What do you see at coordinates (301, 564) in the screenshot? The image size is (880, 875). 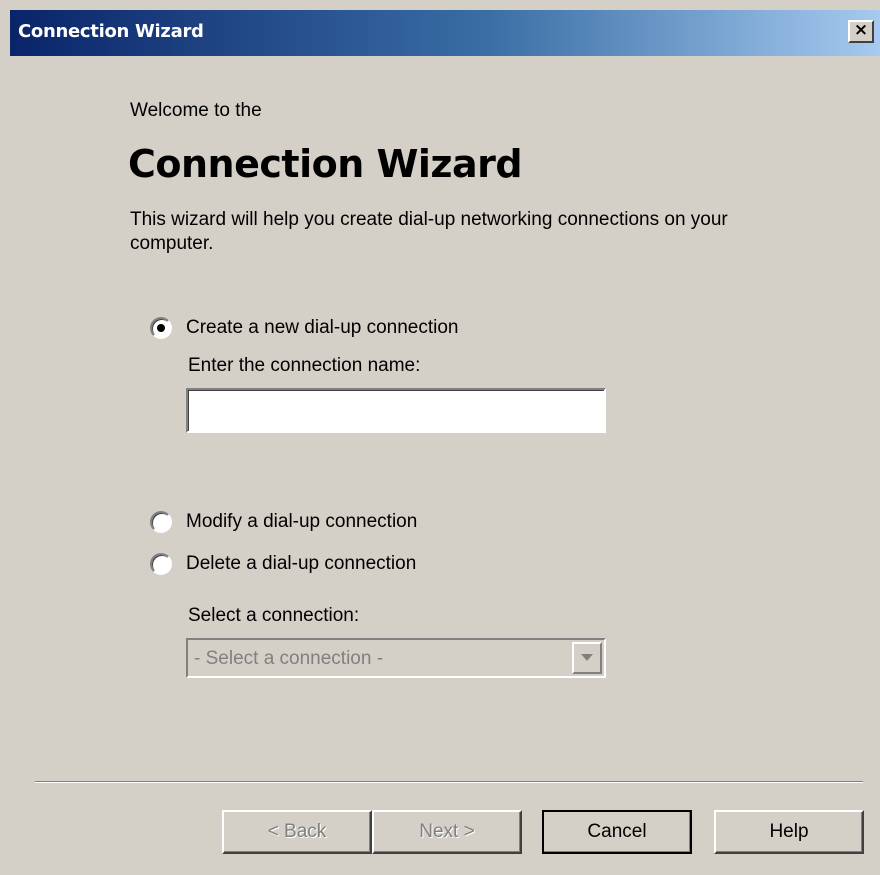 I see `delete-connection-label: Delete a dial-up connection` at bounding box center [301, 564].